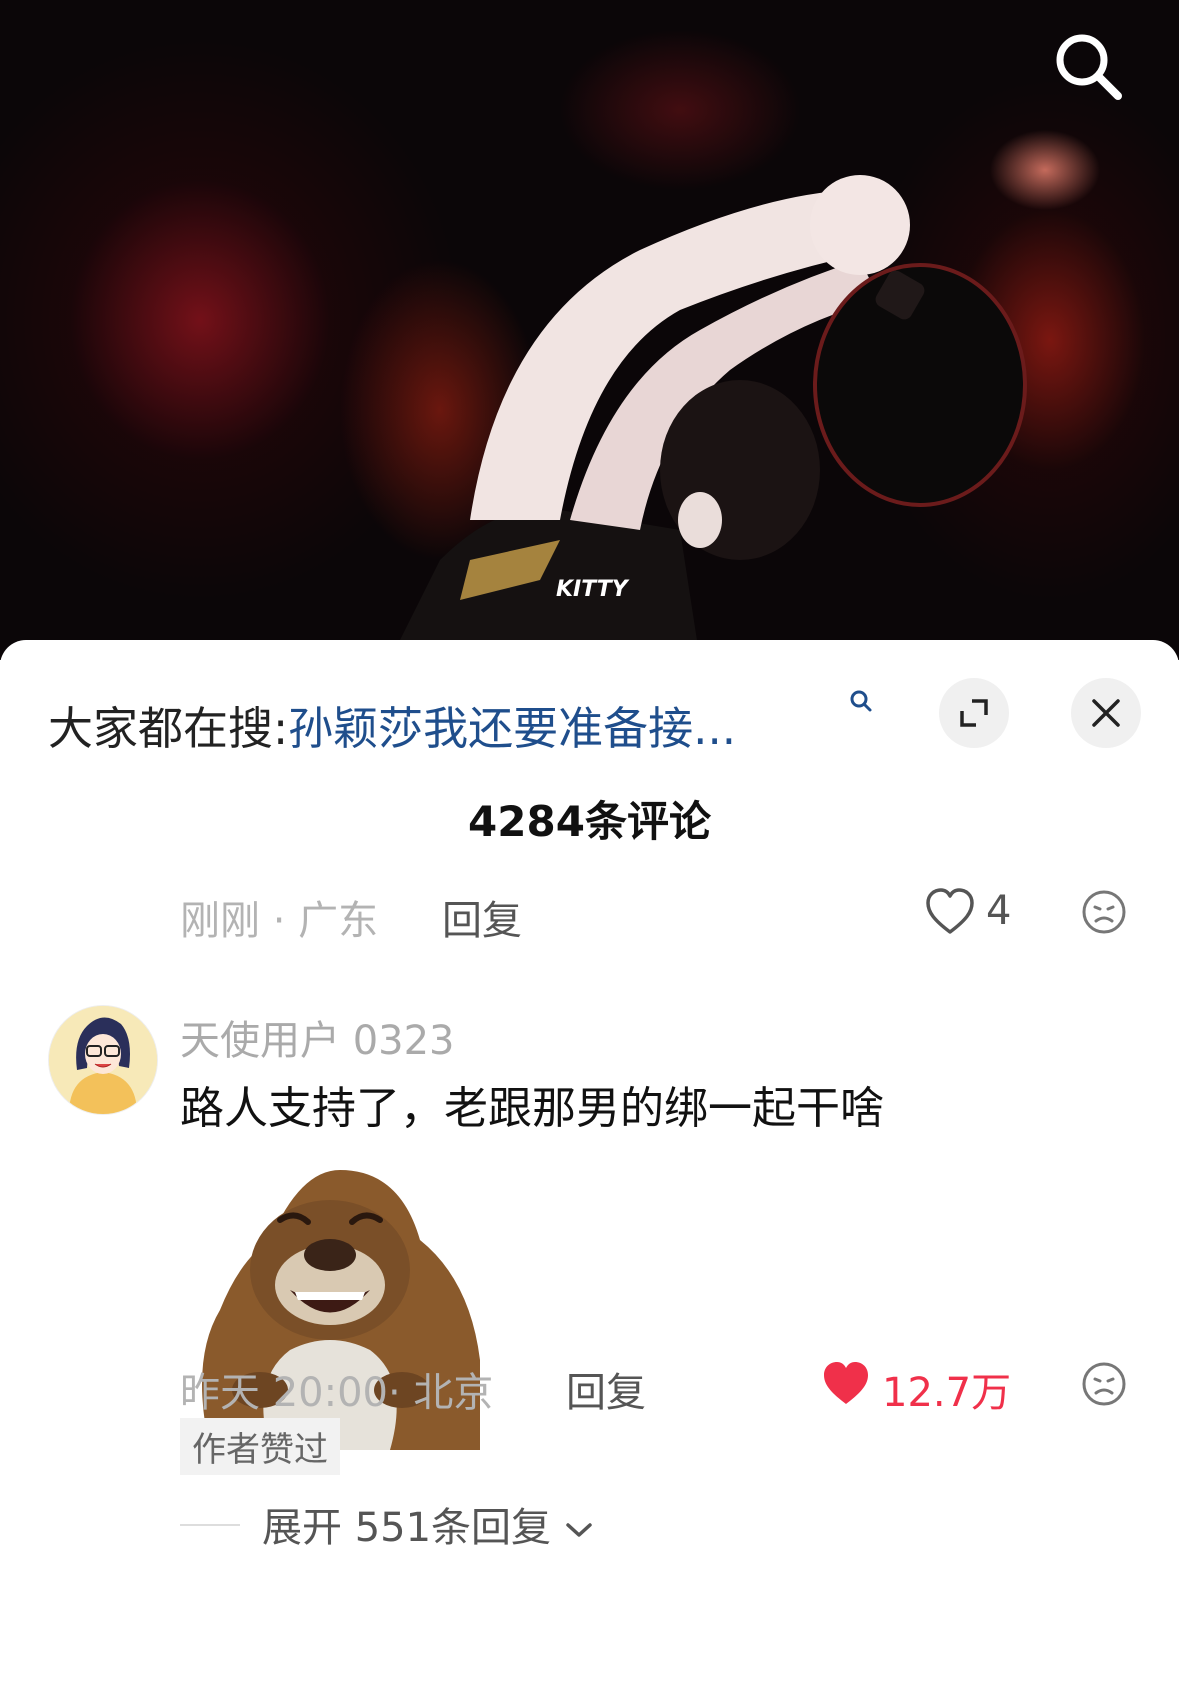 The width and height of the screenshot is (1179, 1695). Describe the element at coordinates (846, 1386) in the screenshot. I see `heart-filled-icon` at that location.